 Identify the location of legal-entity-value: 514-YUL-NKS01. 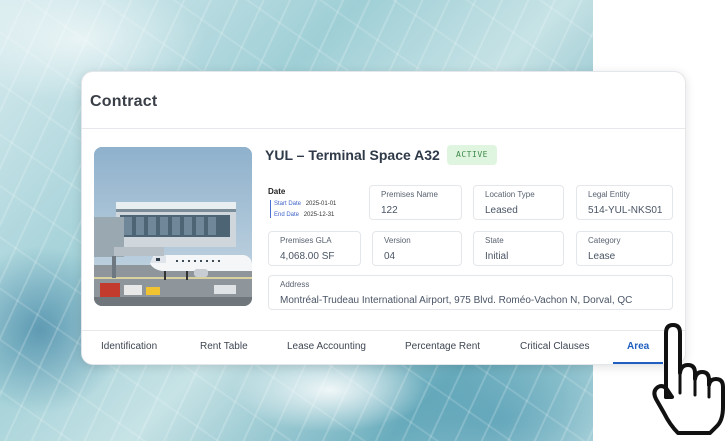
(625, 210).